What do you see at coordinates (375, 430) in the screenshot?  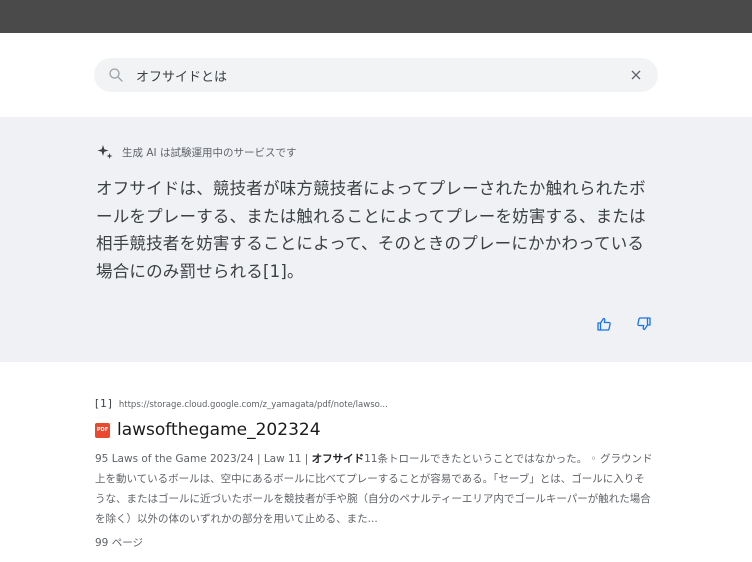 I see `result-title-row: PDF lawsofthegame_202324` at bounding box center [375, 430].